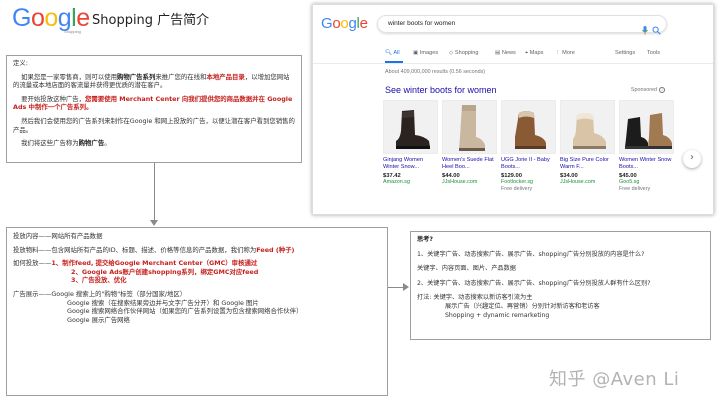  Describe the element at coordinates (497, 315) in the screenshot. I see `answer-2-line: Shopping + dynamic remarketing` at that location.